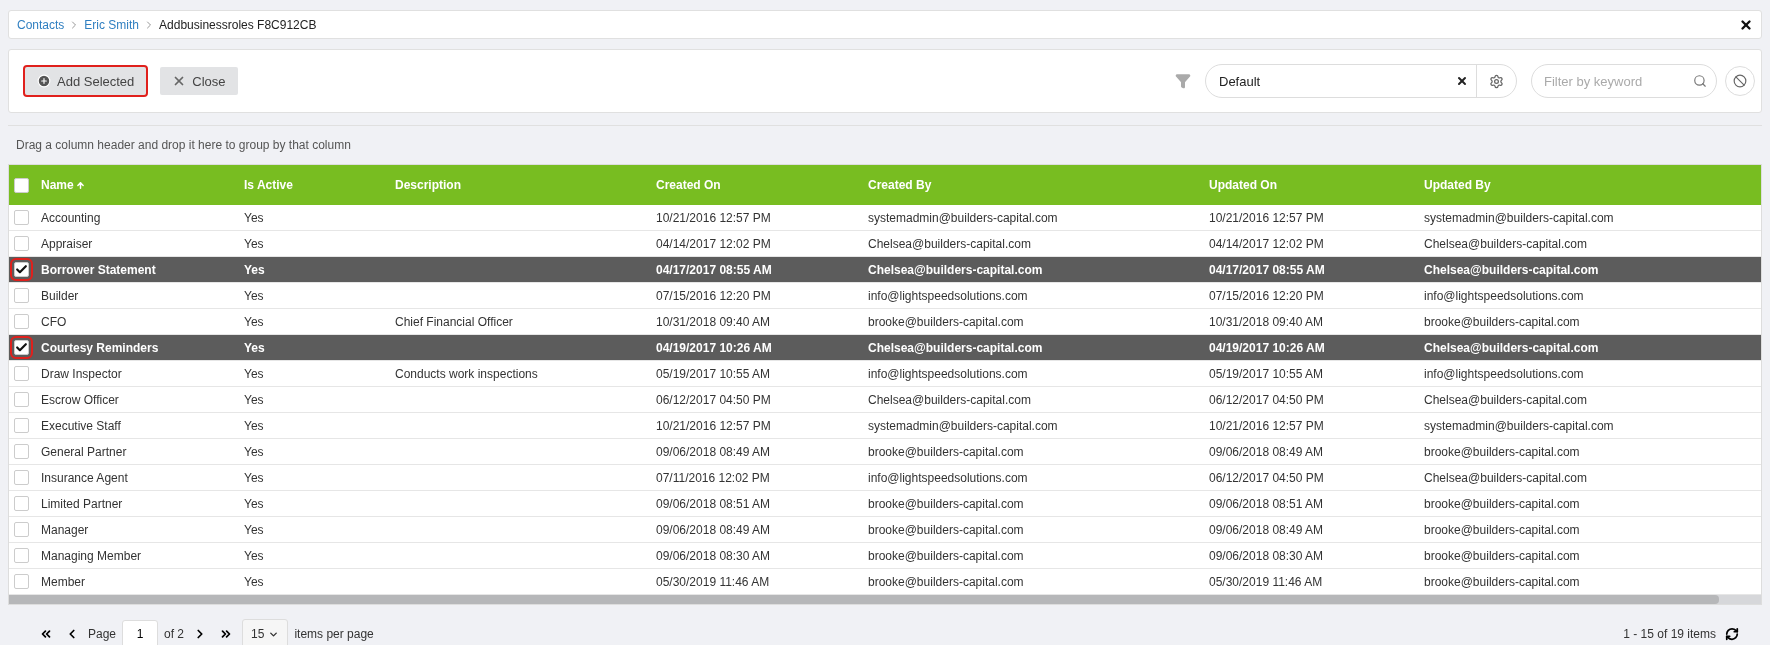 The height and width of the screenshot is (645, 1770). I want to click on table-cell-text: Managing Member, so click(92, 555).